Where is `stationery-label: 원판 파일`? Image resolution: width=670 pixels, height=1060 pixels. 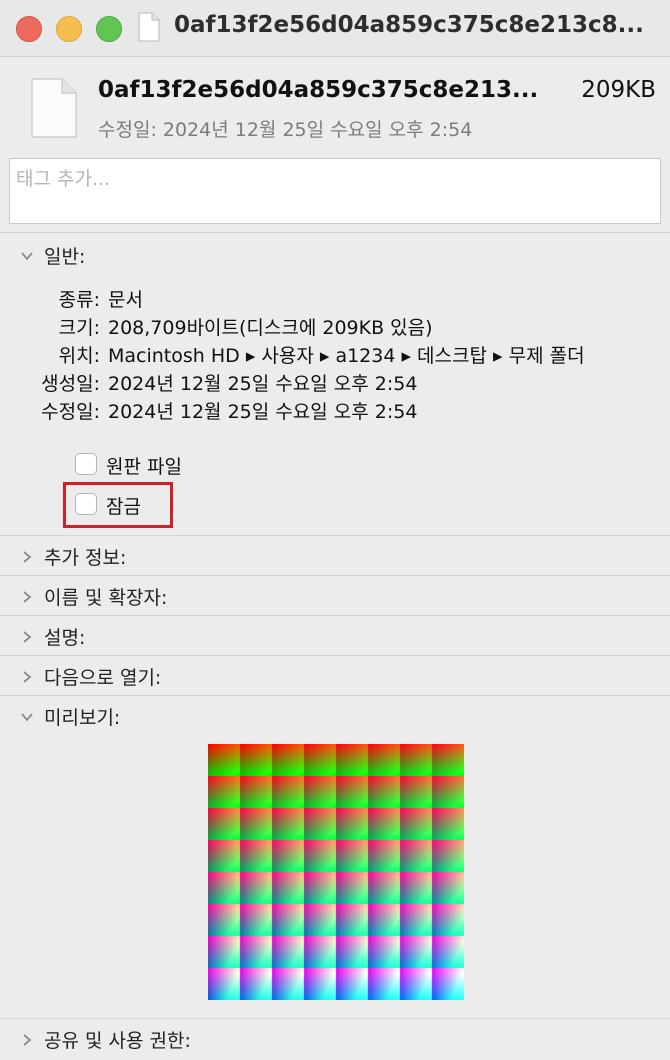 stationery-label: 원판 파일 is located at coordinates (144, 467).